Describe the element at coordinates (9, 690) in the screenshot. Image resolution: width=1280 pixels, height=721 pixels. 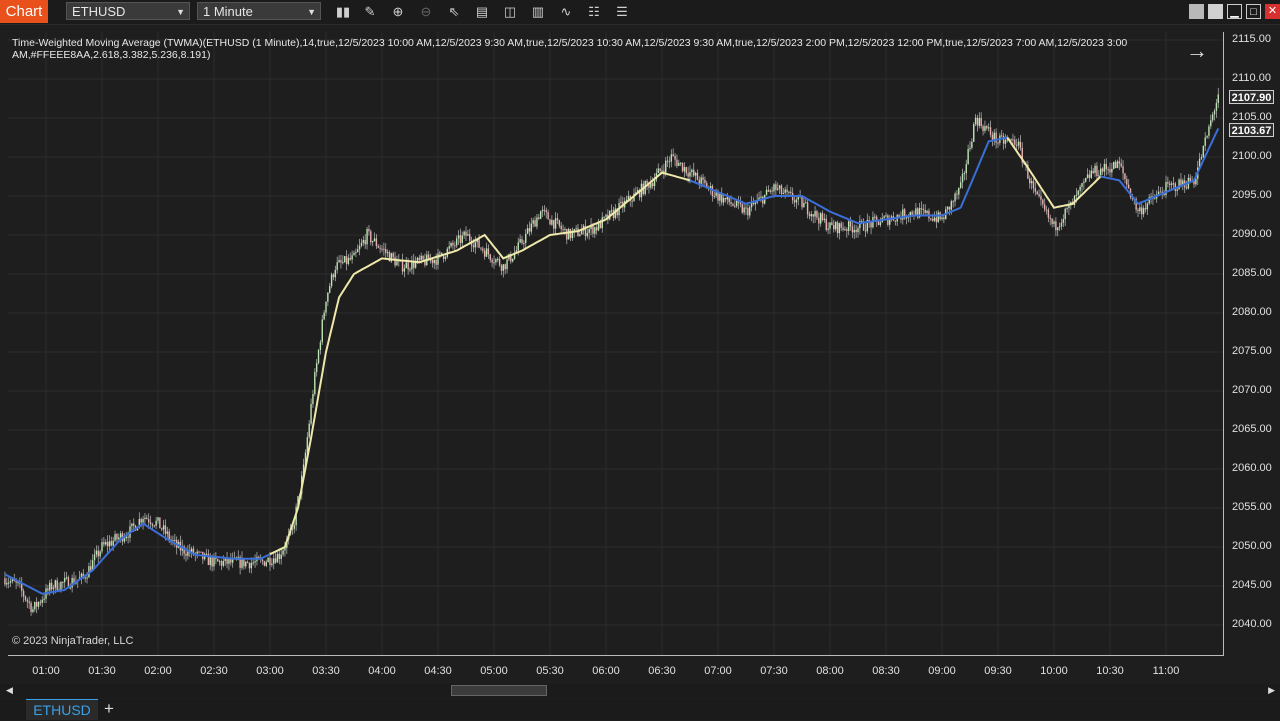
I see `scroll-left-icon: ◀` at that location.